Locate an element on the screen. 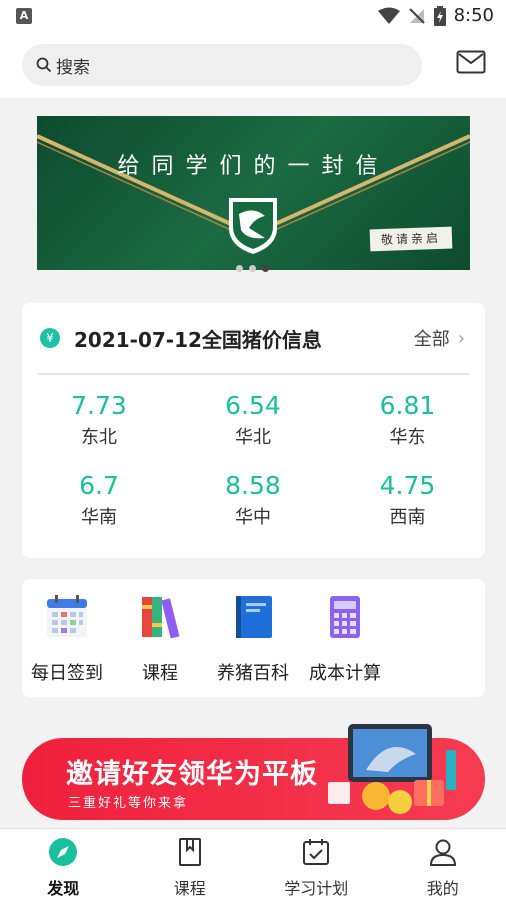  price-region: 华北 is located at coordinates (253, 437).